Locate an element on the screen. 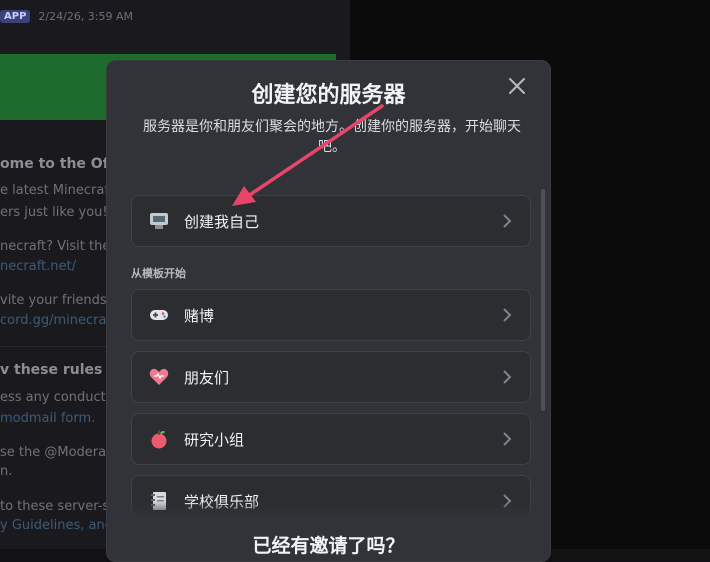 The width and height of the screenshot is (710, 562). gamepad-icon is located at coordinates (159, 315).